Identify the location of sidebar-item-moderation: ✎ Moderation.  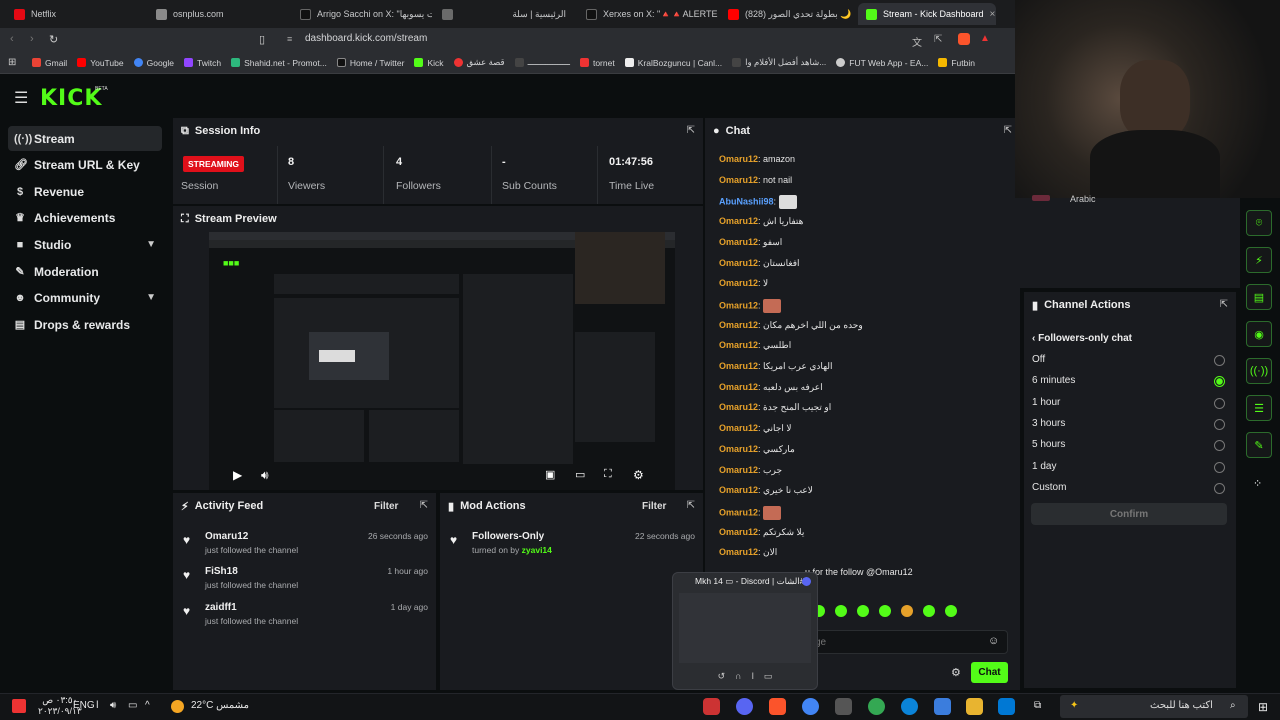
(85, 271).